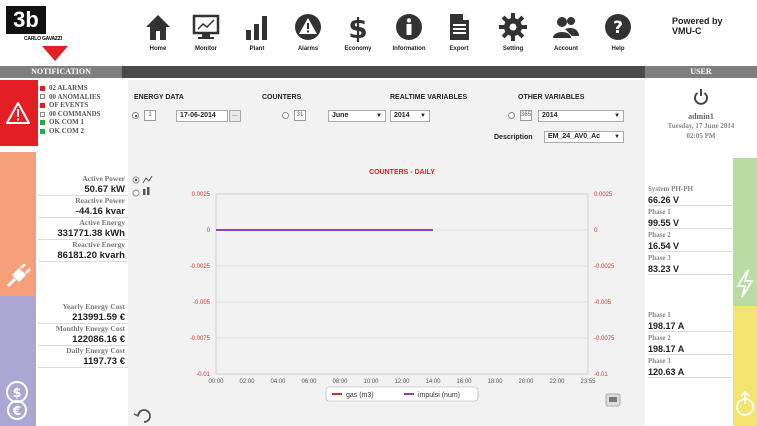 Image resolution: width=757 pixels, height=426 pixels. What do you see at coordinates (745, 366) in the screenshot?
I see `current-band` at bounding box center [745, 366].